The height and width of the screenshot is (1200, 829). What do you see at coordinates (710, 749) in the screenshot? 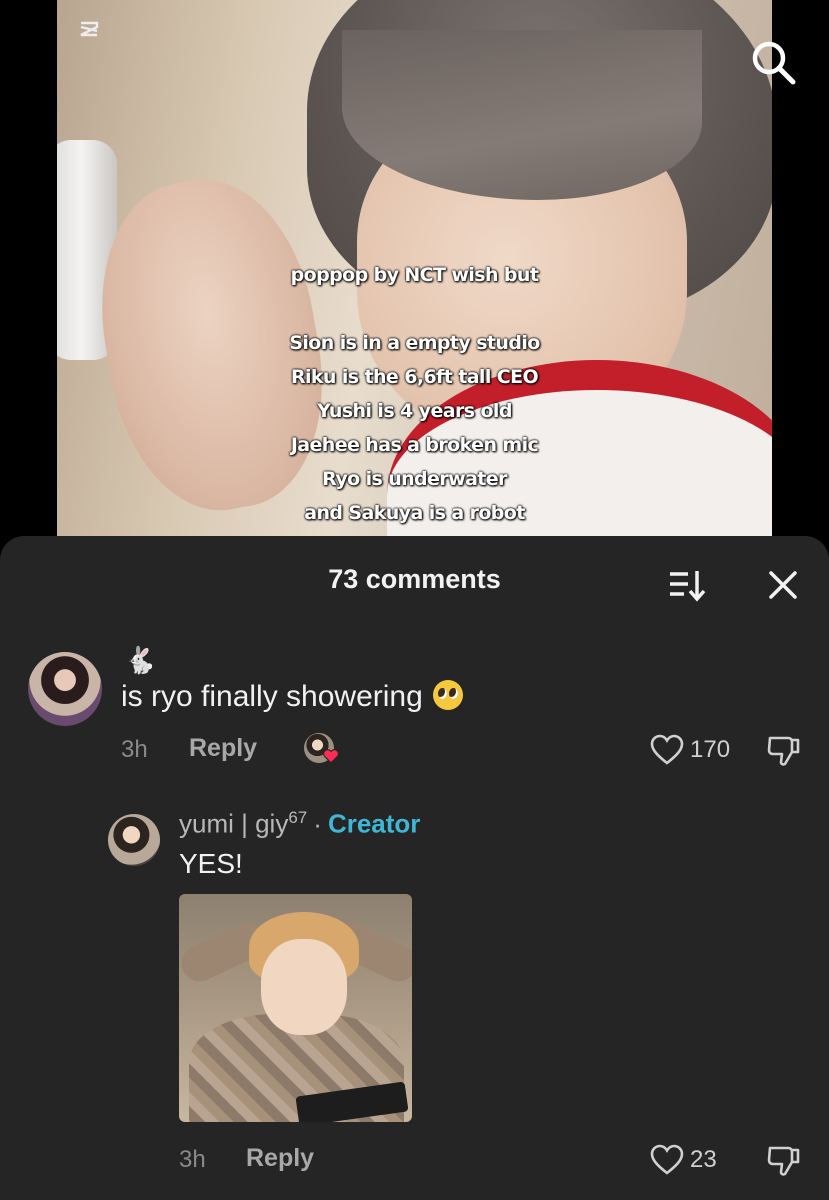
I see `like-count: 170` at bounding box center [710, 749].